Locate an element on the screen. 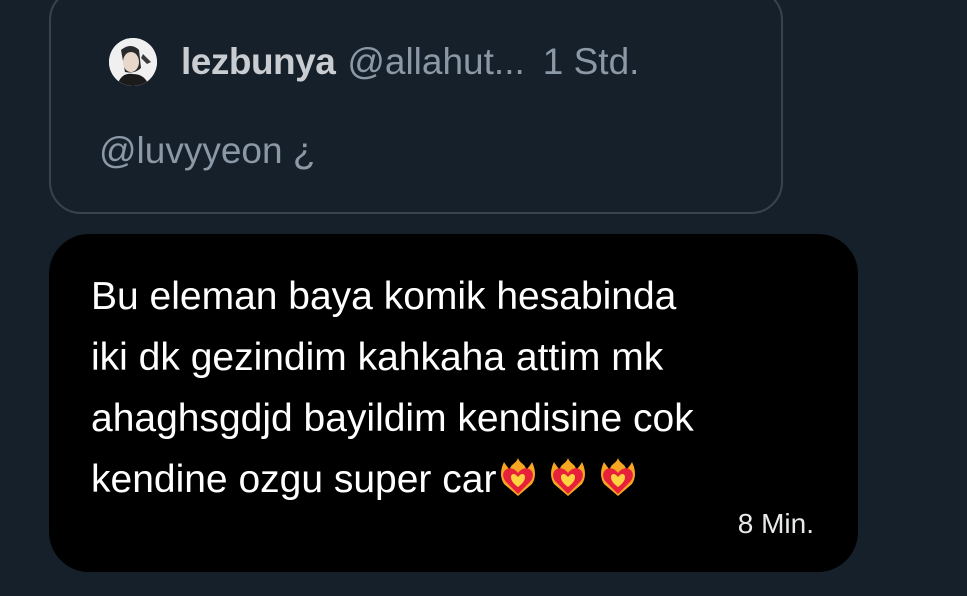 The height and width of the screenshot is (596, 967). message-timestamp: 8 Min. is located at coordinates (775, 523).